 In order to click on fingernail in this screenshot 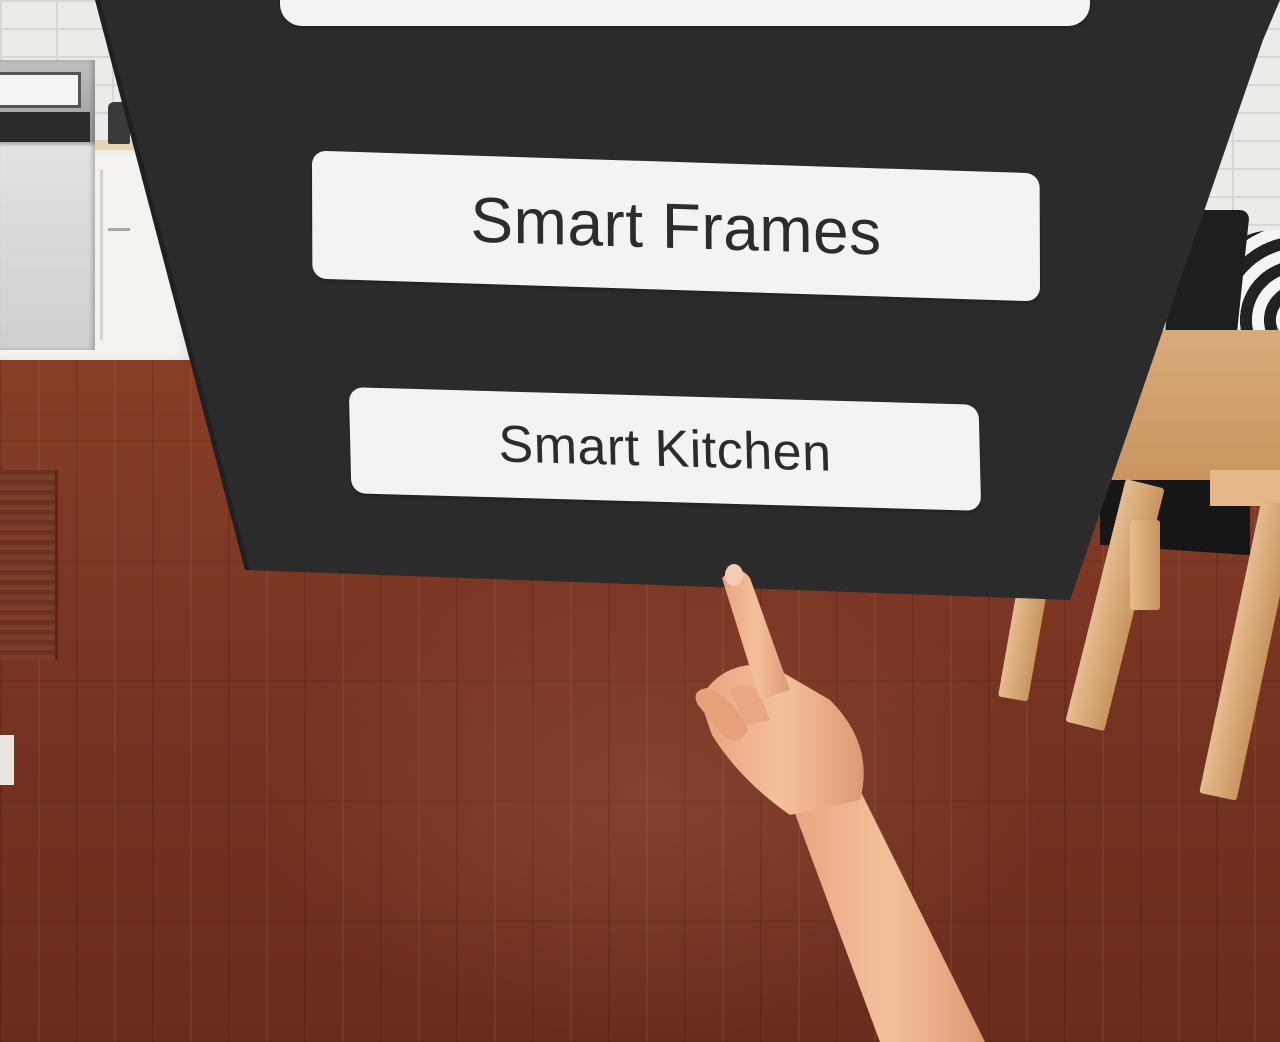, I will do `click(734, 575)`.